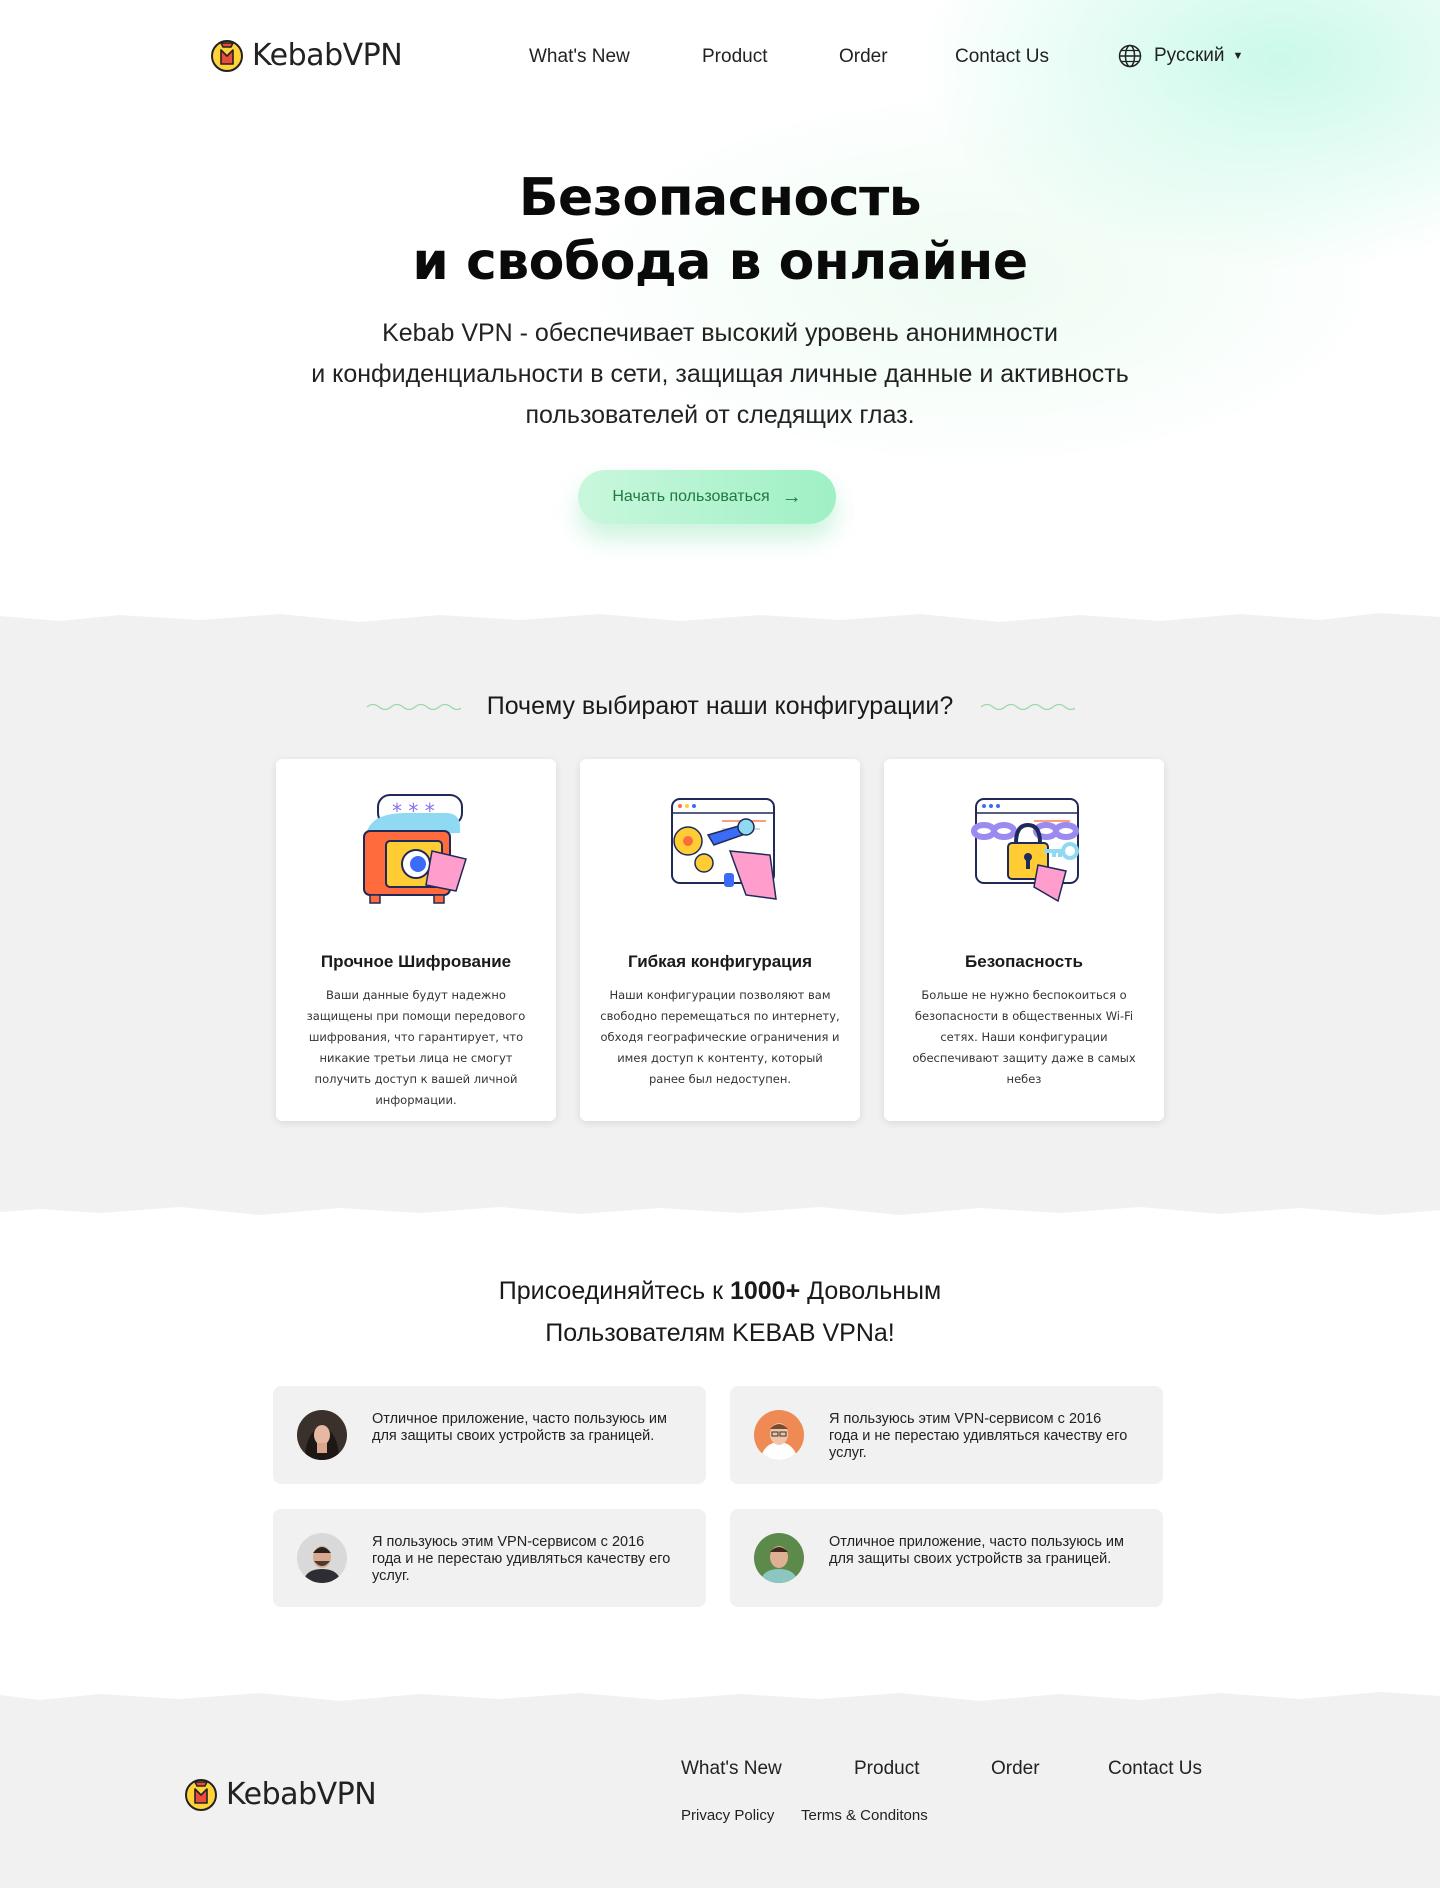 This screenshot has width=1440, height=1888. What do you see at coordinates (416, 961) in the screenshot?
I see `feature-title: Прочное Шифрование` at bounding box center [416, 961].